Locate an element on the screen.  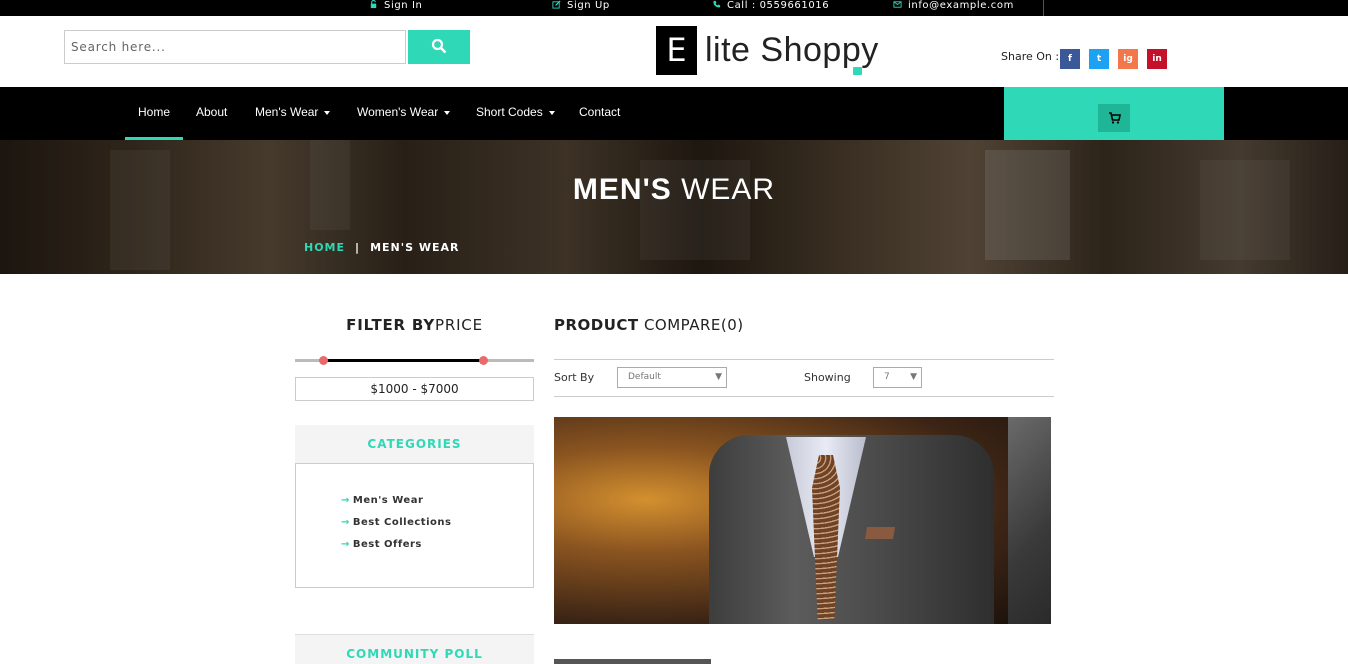
linkedin-icon: in is located at coordinates (1157, 59).